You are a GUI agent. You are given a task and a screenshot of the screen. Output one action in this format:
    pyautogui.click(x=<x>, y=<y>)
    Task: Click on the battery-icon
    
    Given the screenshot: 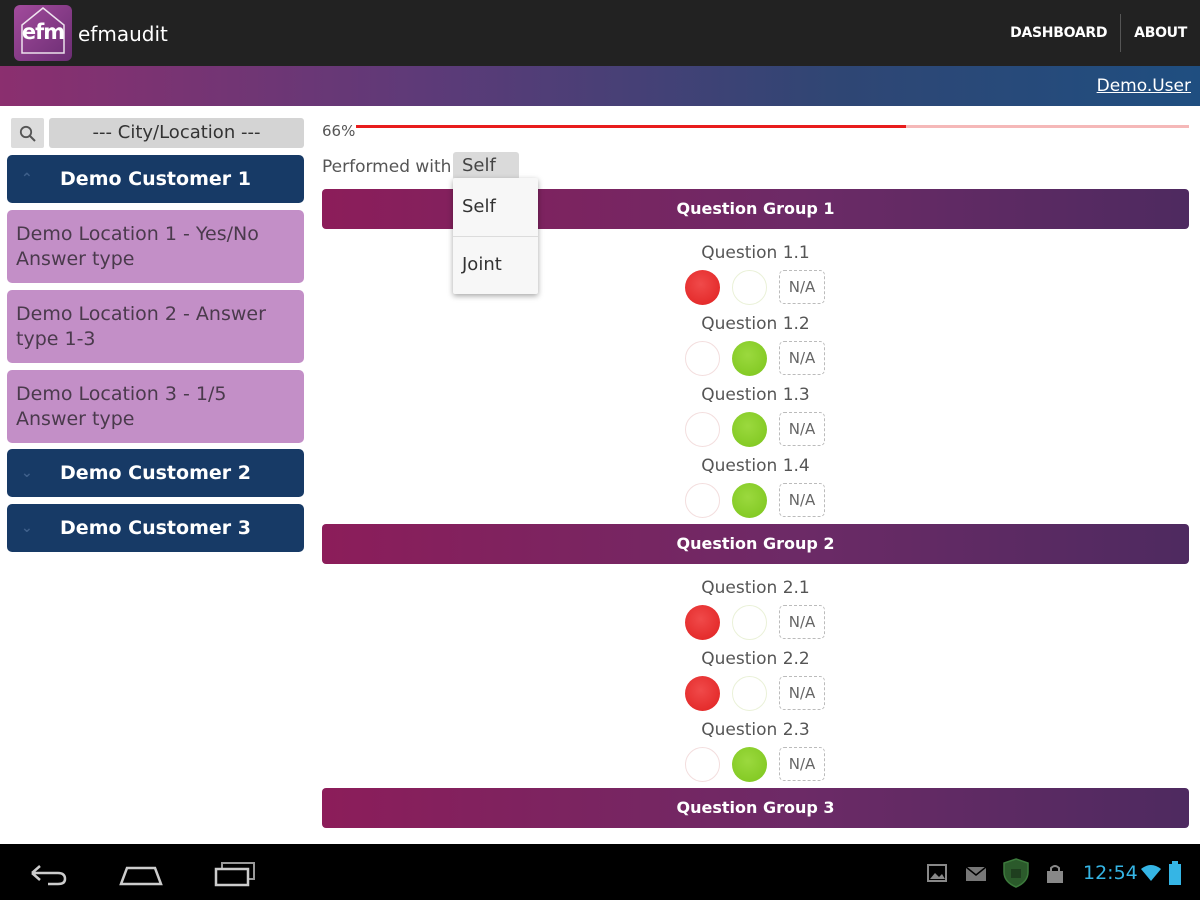 What is the action you would take?
    pyautogui.click(x=1175, y=873)
    